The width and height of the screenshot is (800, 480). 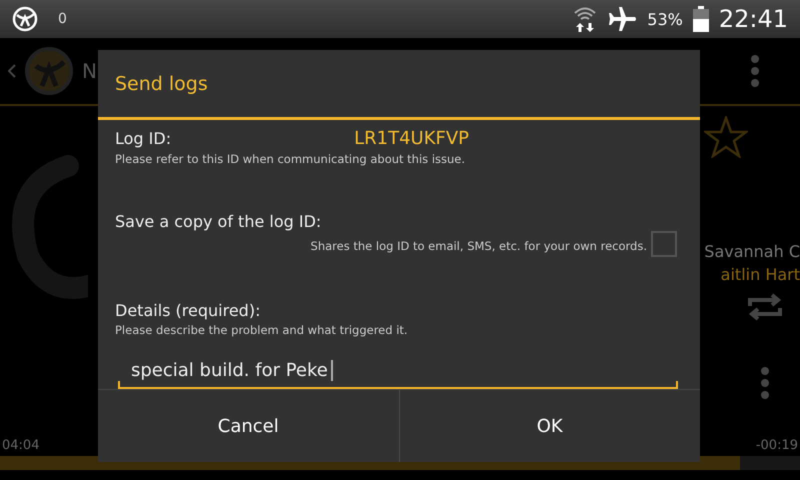 What do you see at coordinates (218, 221) in the screenshot?
I see `save-copy-label: Save a copy of the log ID:` at bounding box center [218, 221].